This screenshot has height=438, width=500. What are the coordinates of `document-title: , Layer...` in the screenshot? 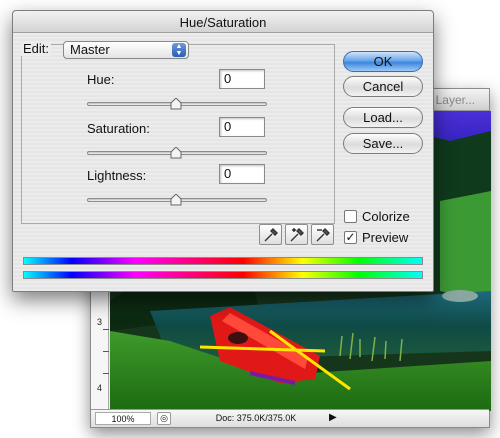 It's located at (451, 100).